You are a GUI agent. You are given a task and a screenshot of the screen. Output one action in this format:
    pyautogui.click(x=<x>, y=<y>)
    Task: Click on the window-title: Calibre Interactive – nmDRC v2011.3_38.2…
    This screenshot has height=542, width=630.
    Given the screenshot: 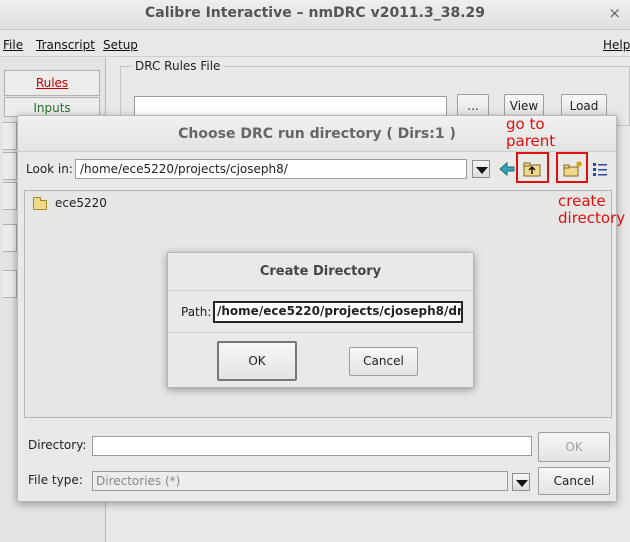 What is the action you would take?
    pyautogui.click(x=315, y=13)
    